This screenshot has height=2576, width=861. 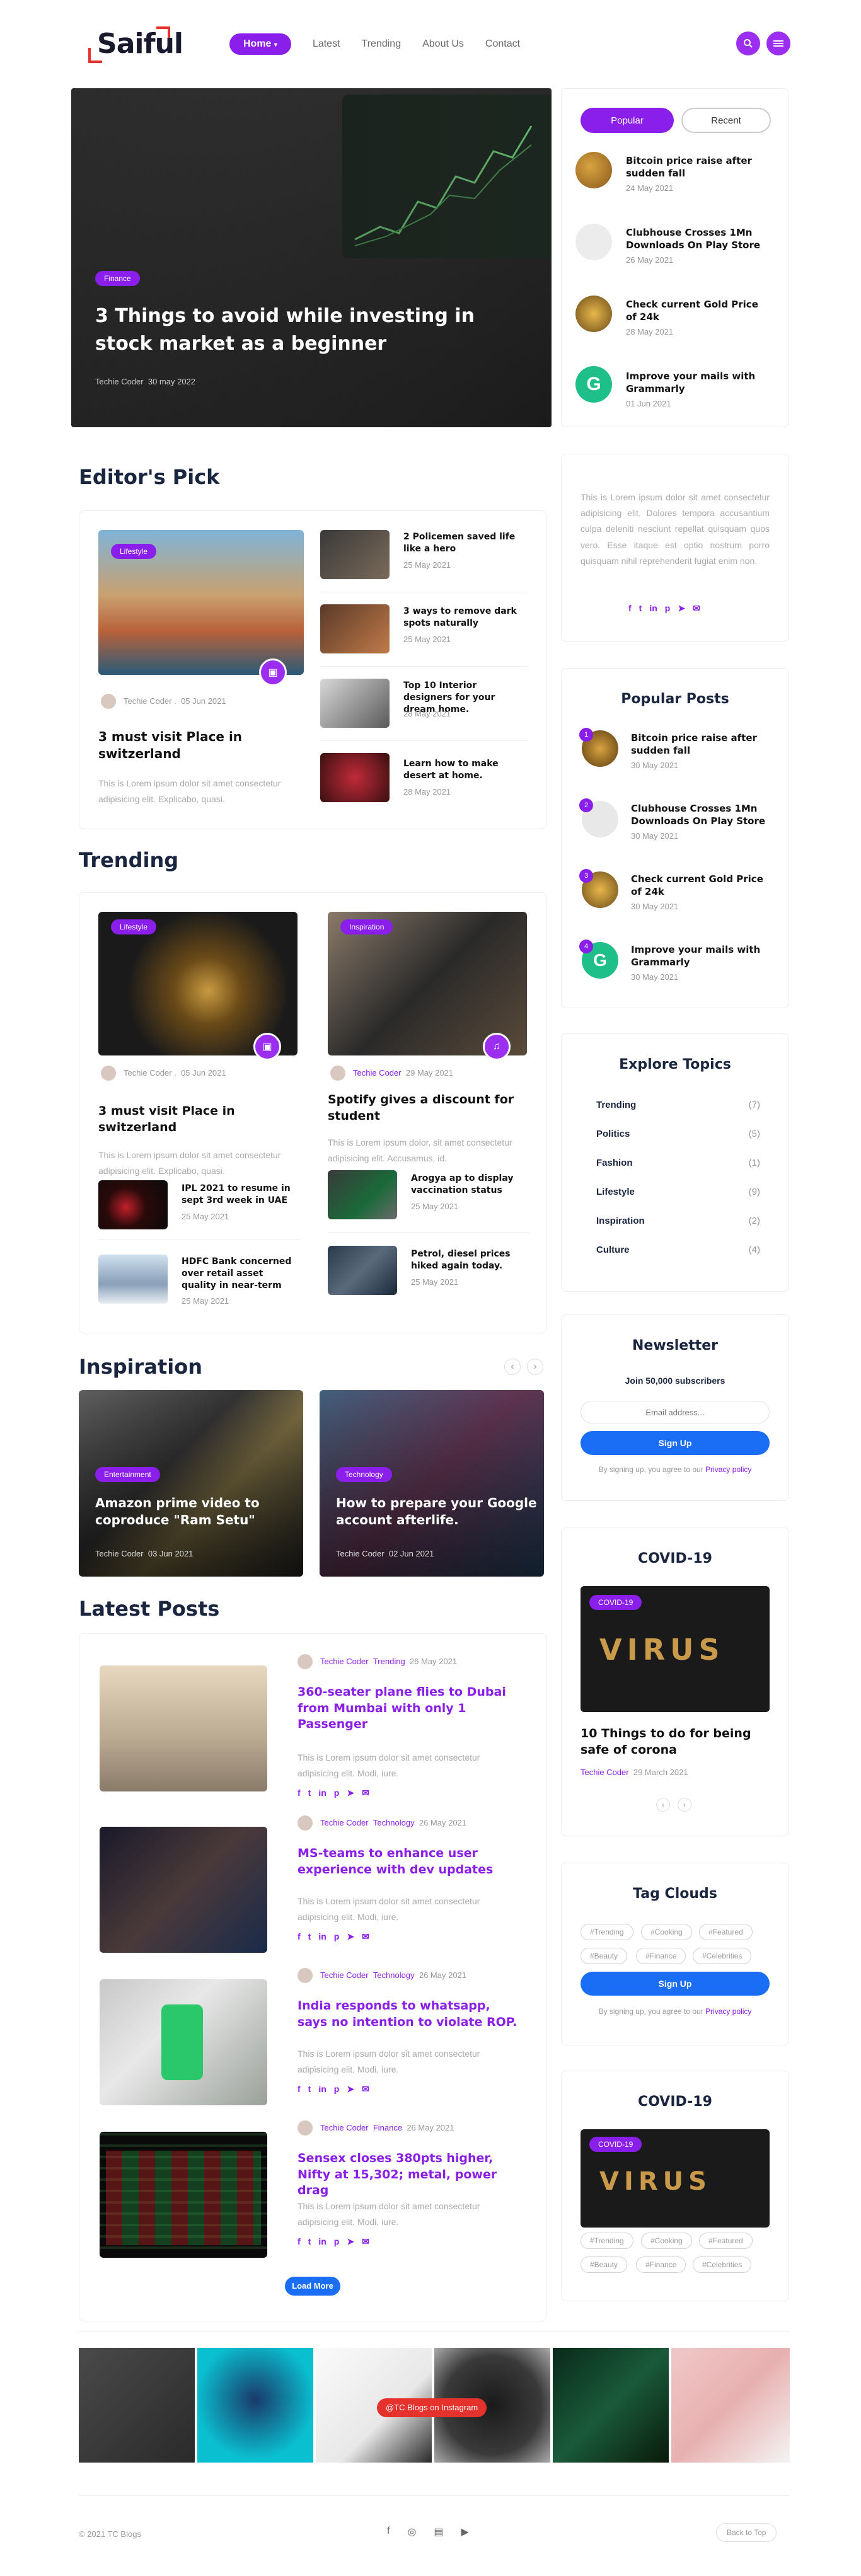 What do you see at coordinates (627, 120) in the screenshot?
I see `tab-popular: Popular` at bounding box center [627, 120].